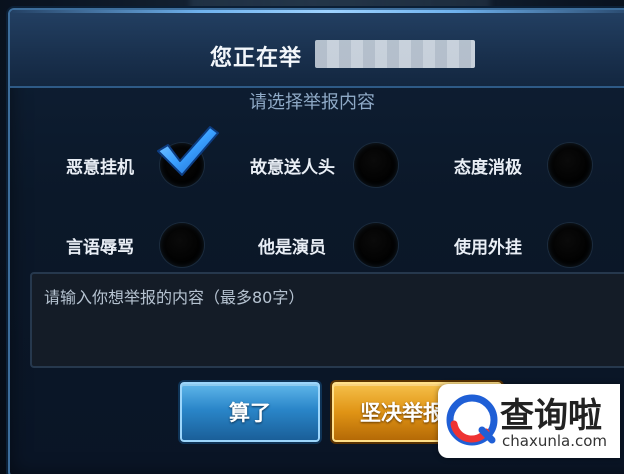 This screenshot has width=624, height=474. Describe the element at coordinates (100, 247) in the screenshot. I see `option-label: 言语辱骂` at that location.